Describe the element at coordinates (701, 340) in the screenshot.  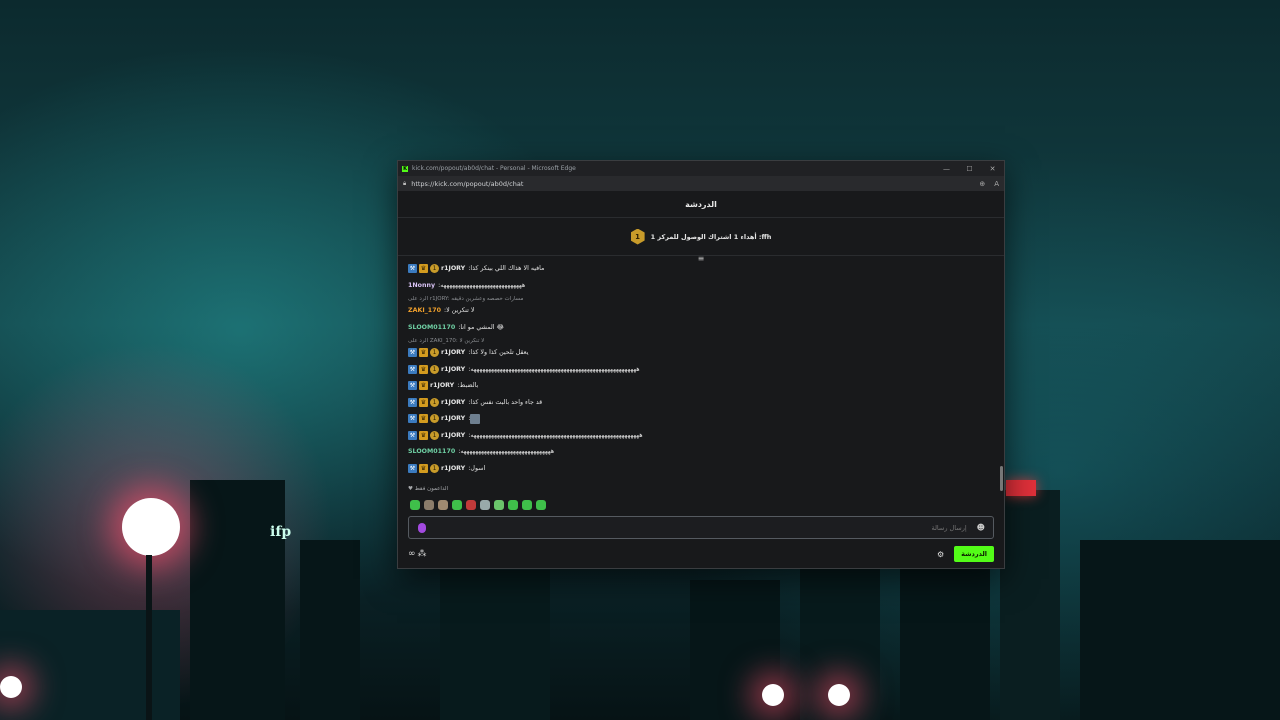
I see `reply-context: الرد على ZAKI_170: لا تنكرين لا` at that location.